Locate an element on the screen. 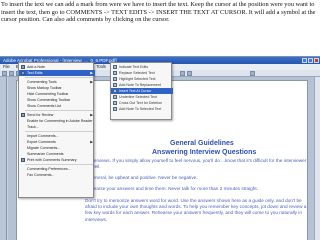 Image resolution: width=320 pixels, height=240 pixels. strikethrough-icon is located at coordinates (115, 103).